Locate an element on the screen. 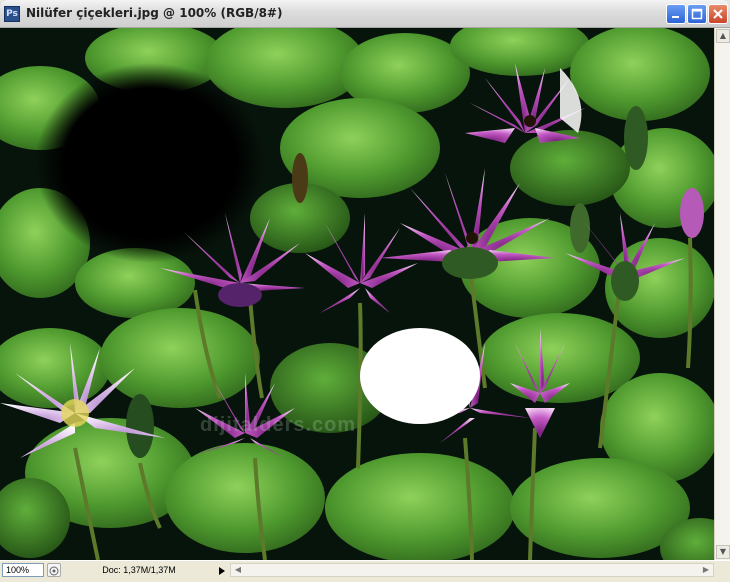 The image size is (730, 582). status-bar: 100% Doc: 1,37M/1,37M ◀ ▶ is located at coordinates (365, 569).